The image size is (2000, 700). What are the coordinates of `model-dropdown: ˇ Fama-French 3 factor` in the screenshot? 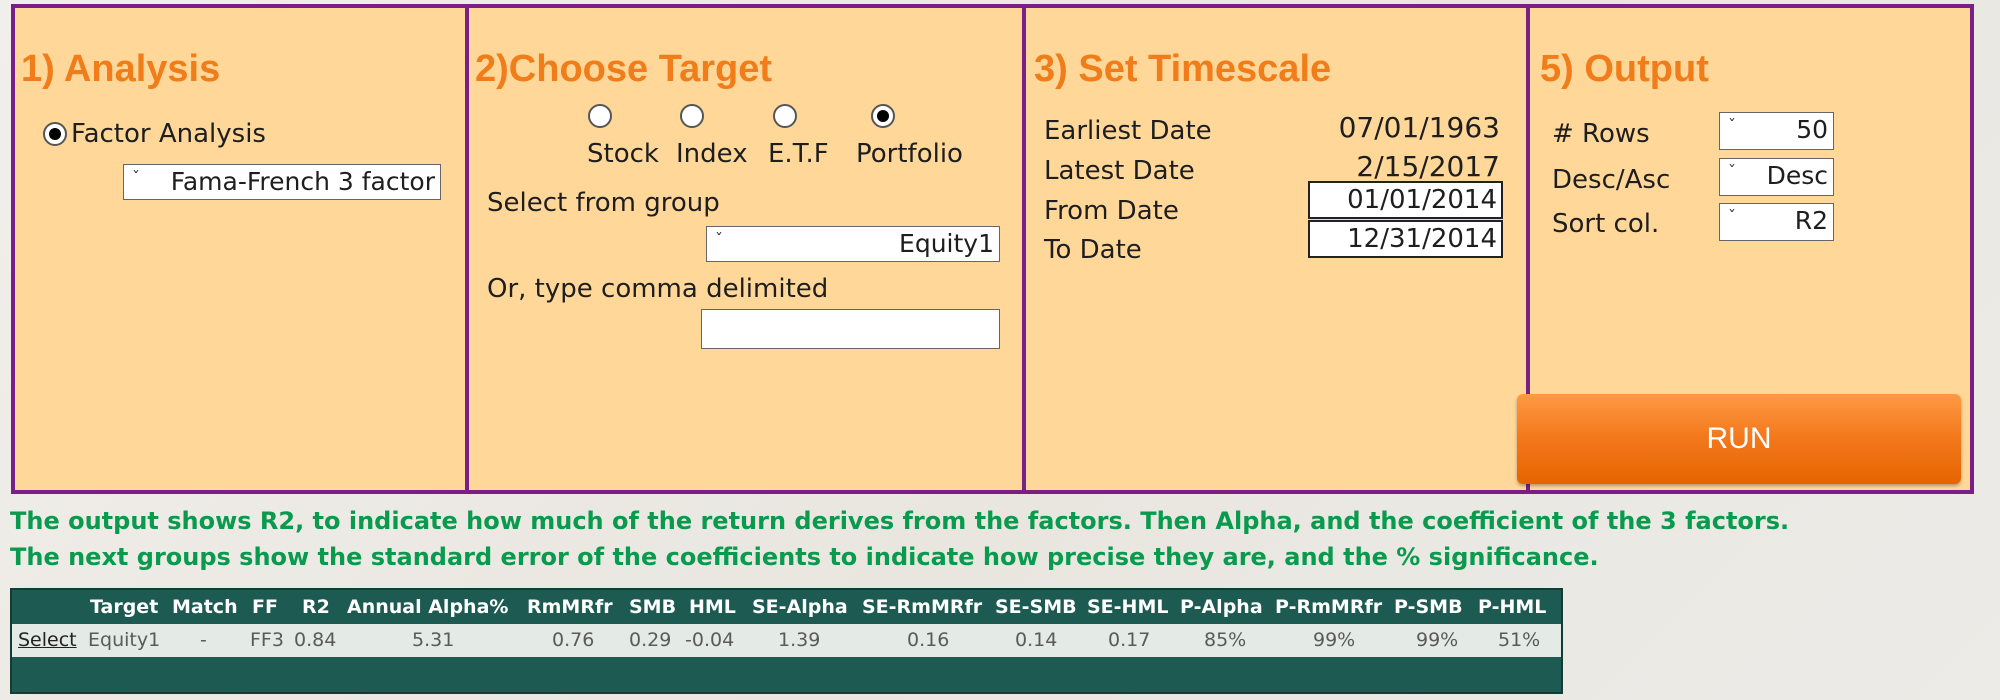 It's located at (282, 182).